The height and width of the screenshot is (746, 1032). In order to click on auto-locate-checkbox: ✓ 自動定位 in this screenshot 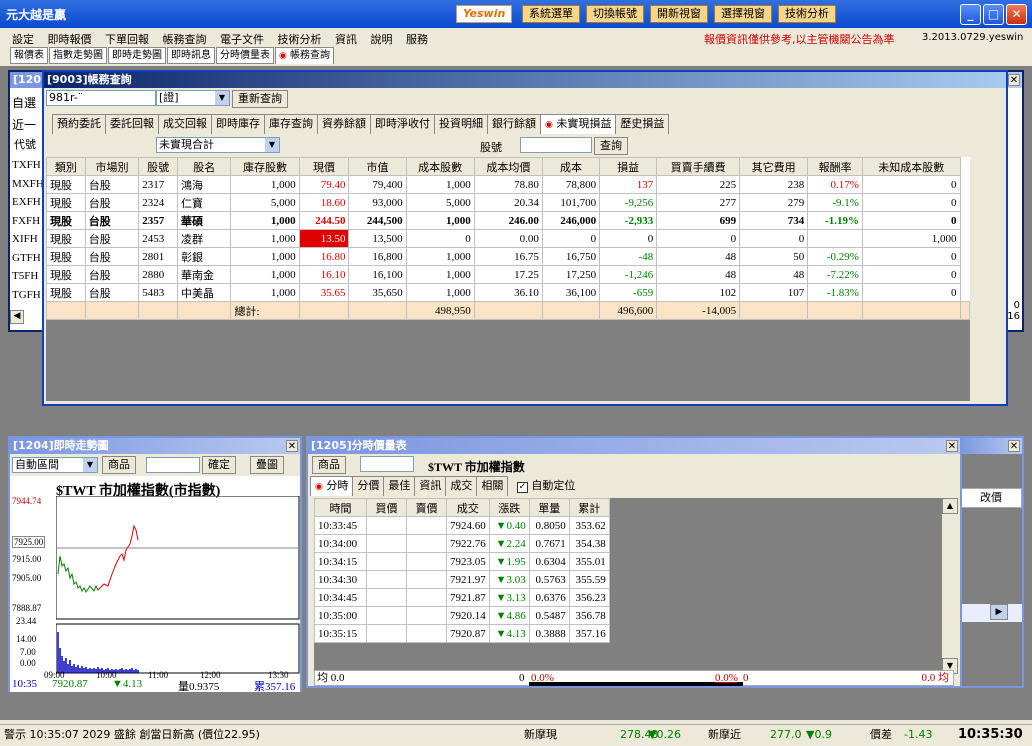, I will do `click(545, 486)`.